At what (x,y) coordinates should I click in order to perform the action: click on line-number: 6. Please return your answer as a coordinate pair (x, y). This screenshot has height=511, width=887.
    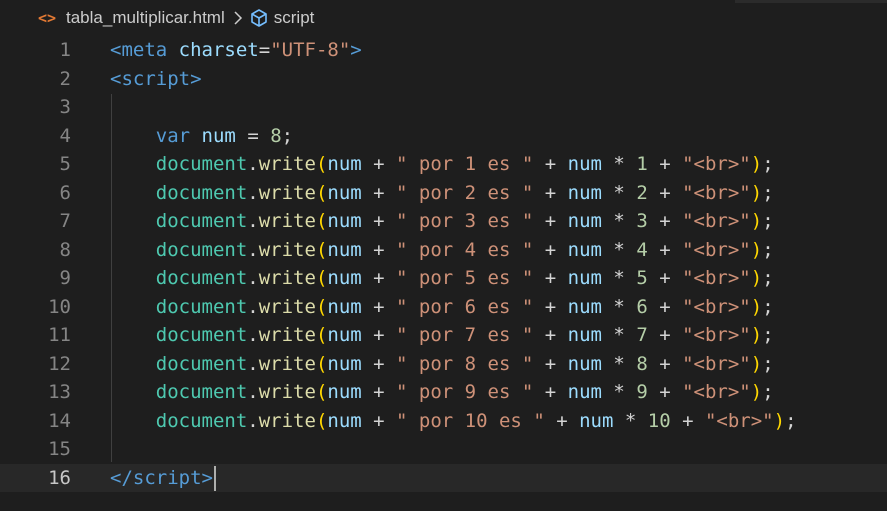
    Looking at the image, I should click on (65, 192).